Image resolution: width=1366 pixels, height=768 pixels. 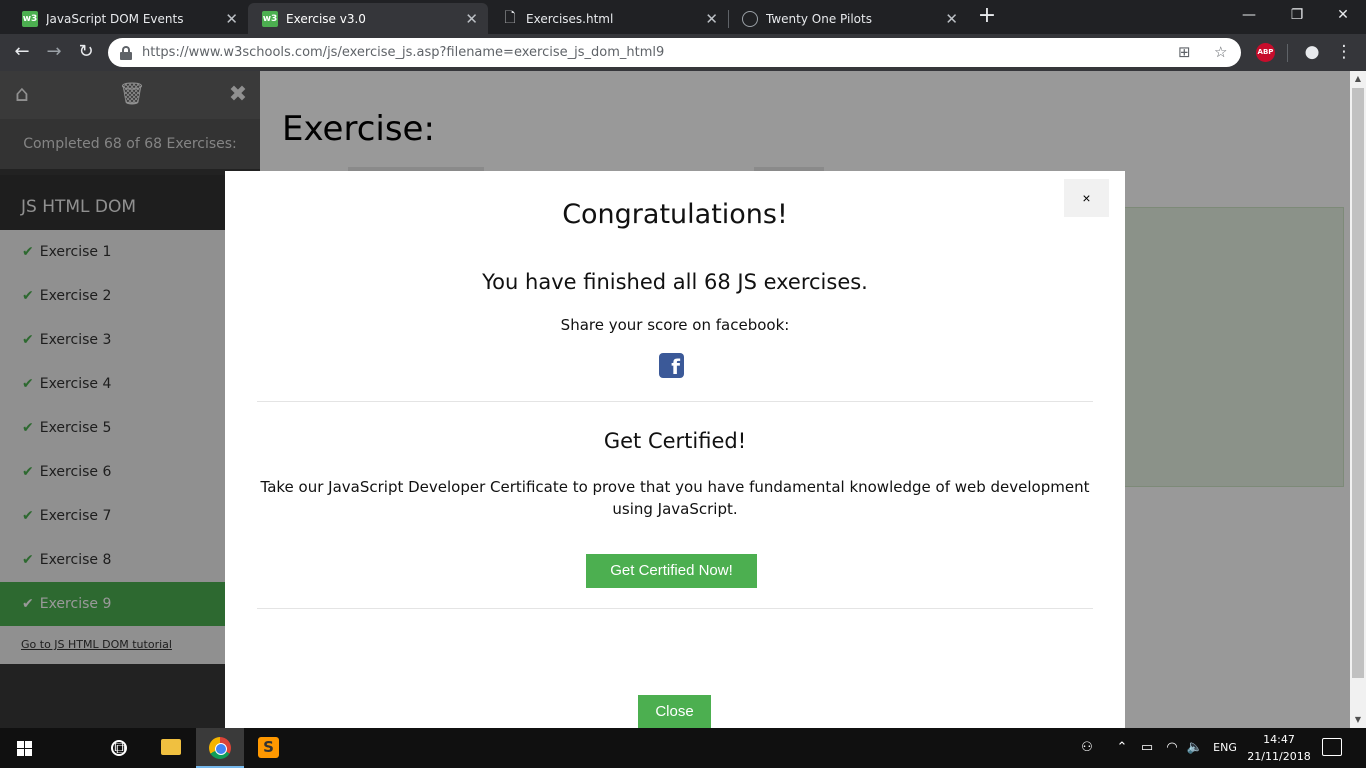 What do you see at coordinates (1147, 748) in the screenshot?
I see `battery-icon: ▭` at bounding box center [1147, 748].